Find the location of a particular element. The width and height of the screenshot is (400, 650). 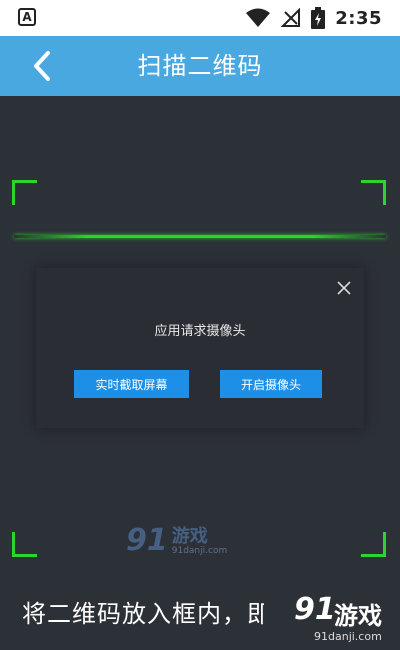

scan-frame-corner-top-right is located at coordinates (373, 192).